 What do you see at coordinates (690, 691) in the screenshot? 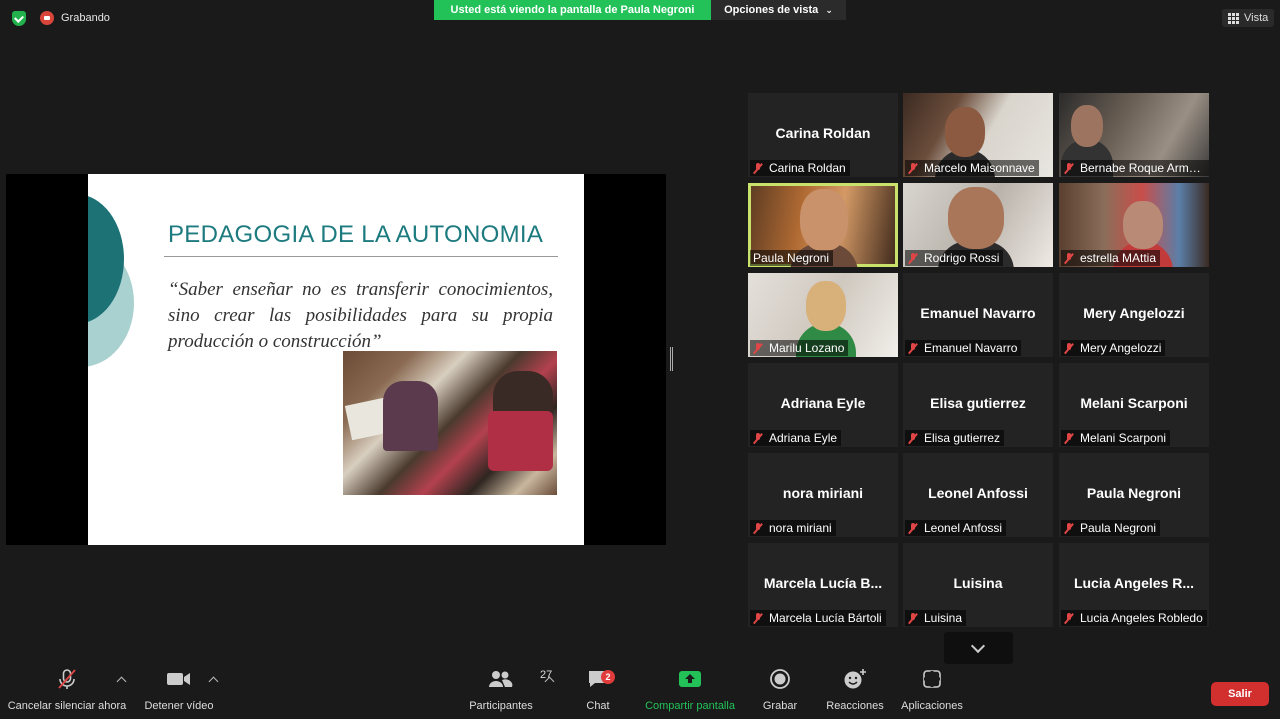
I see `share-screen-button: Compartir pantalla` at bounding box center [690, 691].